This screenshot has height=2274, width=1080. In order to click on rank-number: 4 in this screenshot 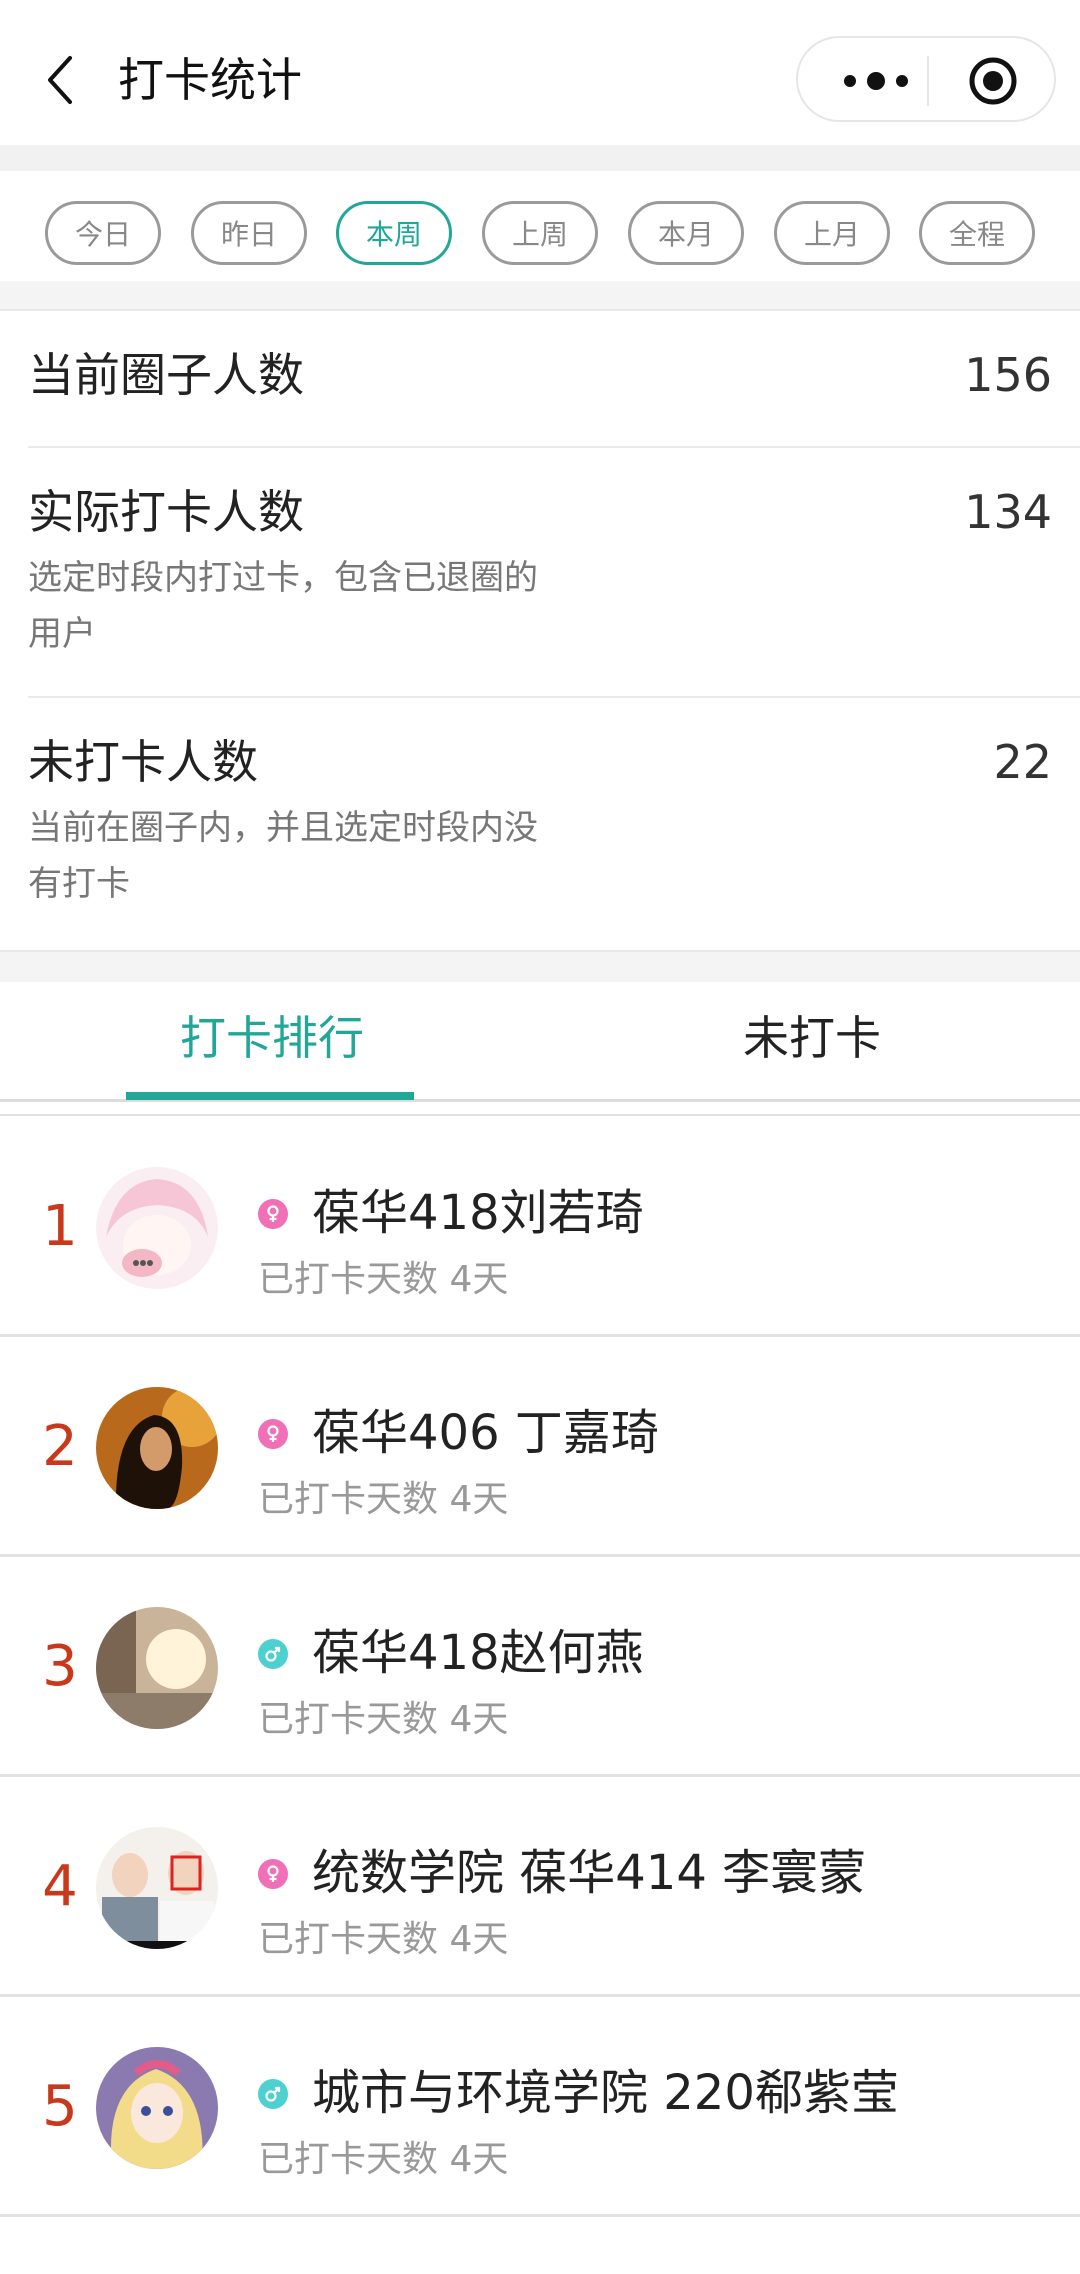, I will do `click(60, 1886)`.